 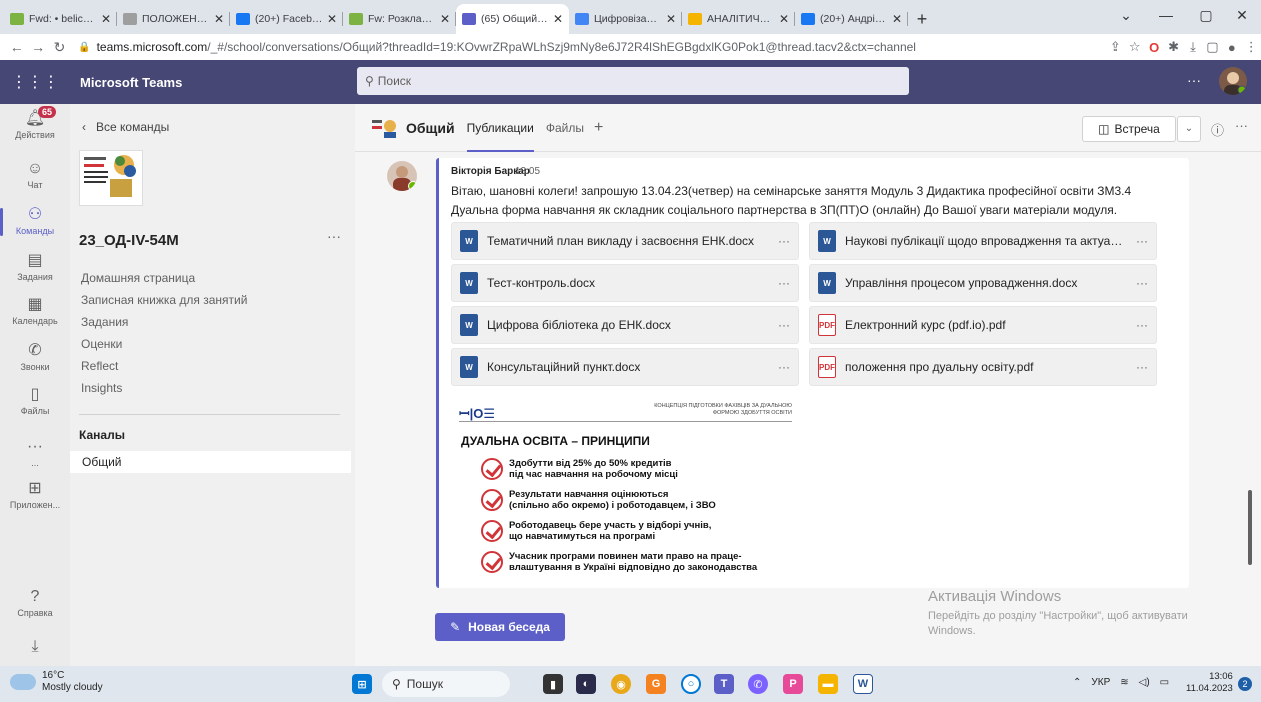 What do you see at coordinates (1212, 47) in the screenshot?
I see `sidebar-icon: ▢` at bounding box center [1212, 47].